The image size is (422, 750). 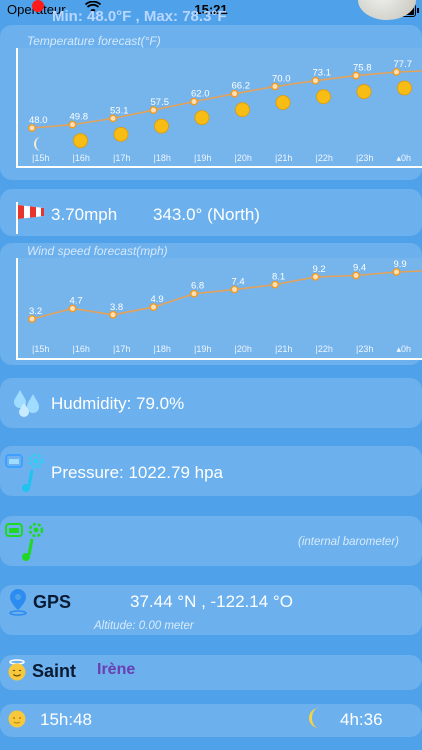 What do you see at coordinates (38, 120) in the screenshot?
I see `data-label: 48.0` at bounding box center [38, 120].